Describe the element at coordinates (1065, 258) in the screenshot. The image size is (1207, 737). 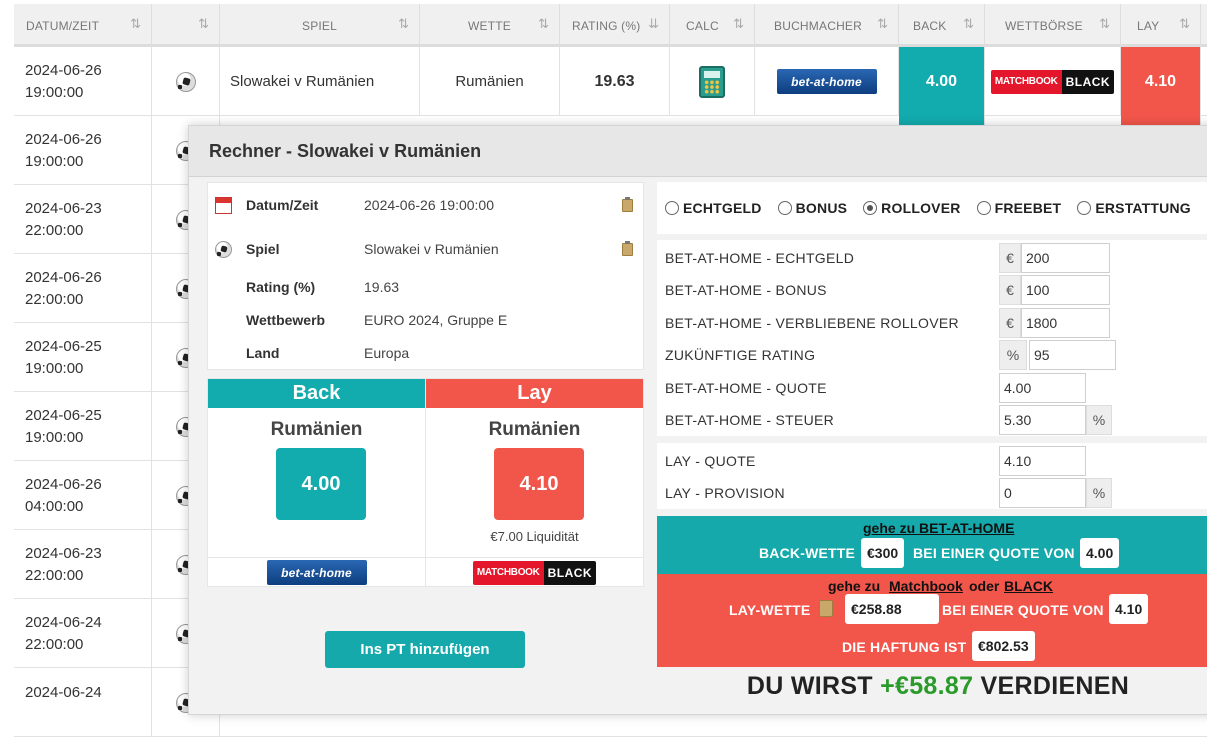
I see `echtgeld-input: 200` at that location.